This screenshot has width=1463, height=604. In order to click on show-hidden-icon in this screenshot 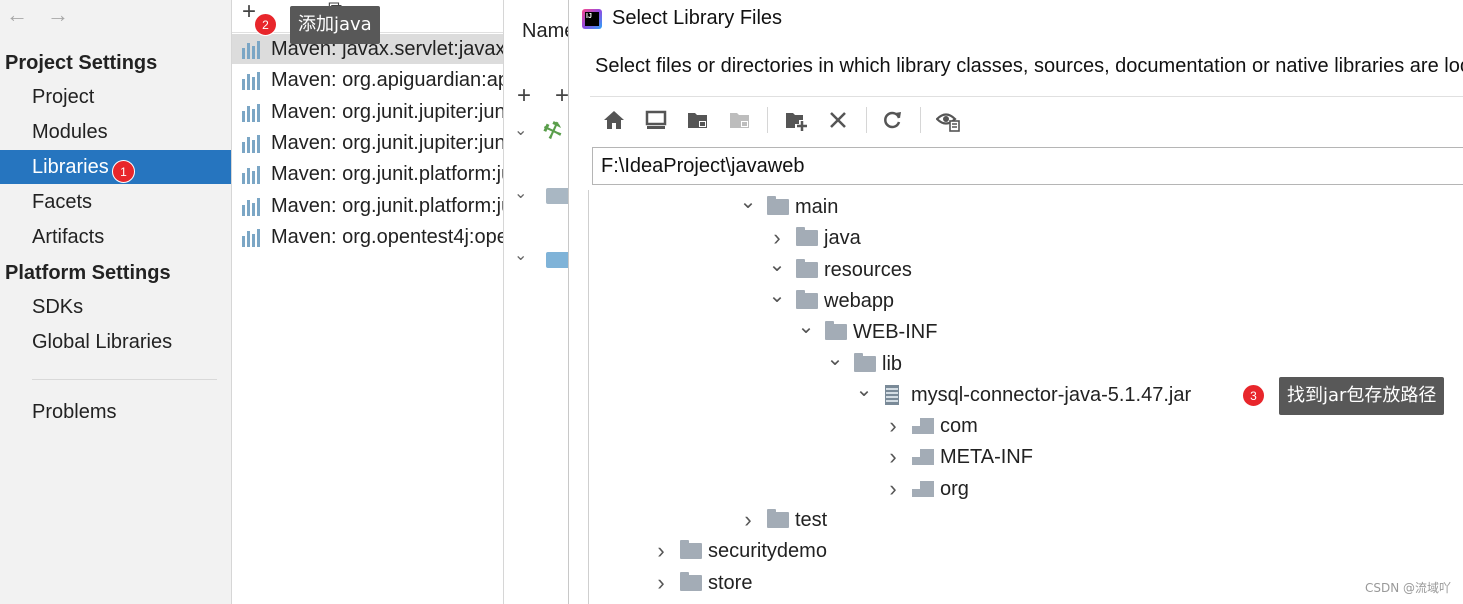, I will do `click(948, 120)`.